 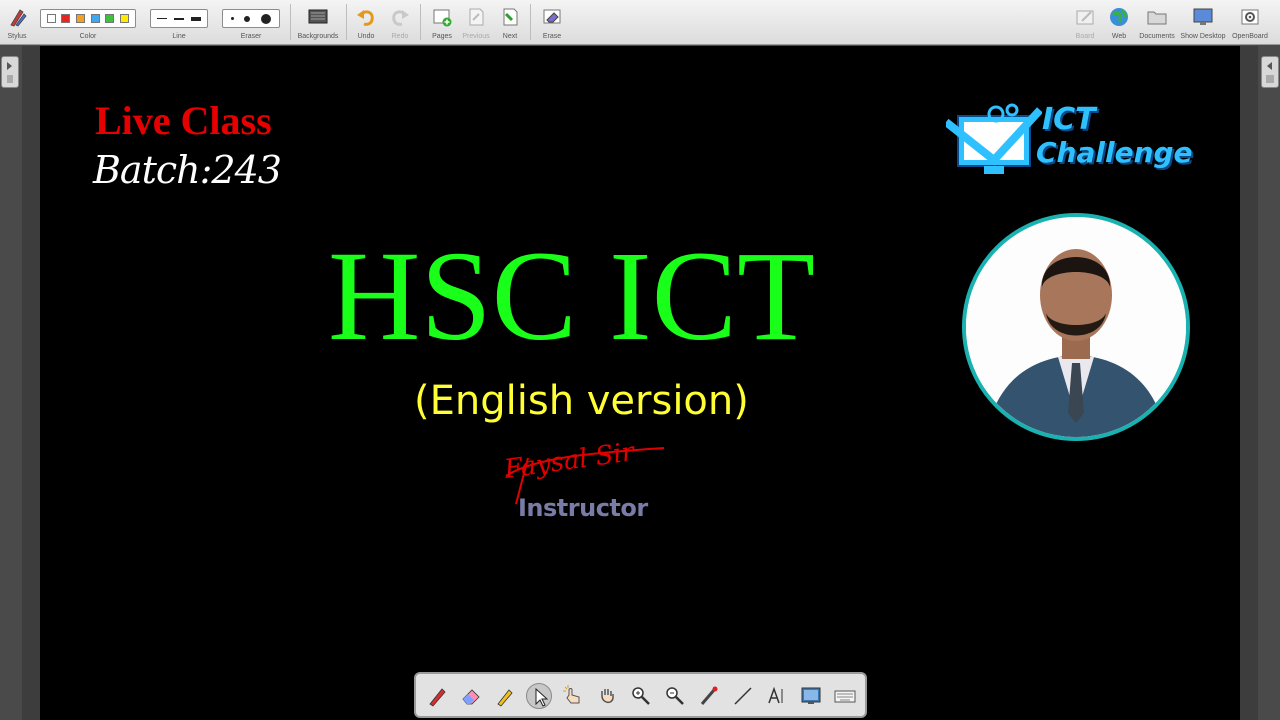 I want to click on color-swatch-yellow, so click(x=125, y=18).